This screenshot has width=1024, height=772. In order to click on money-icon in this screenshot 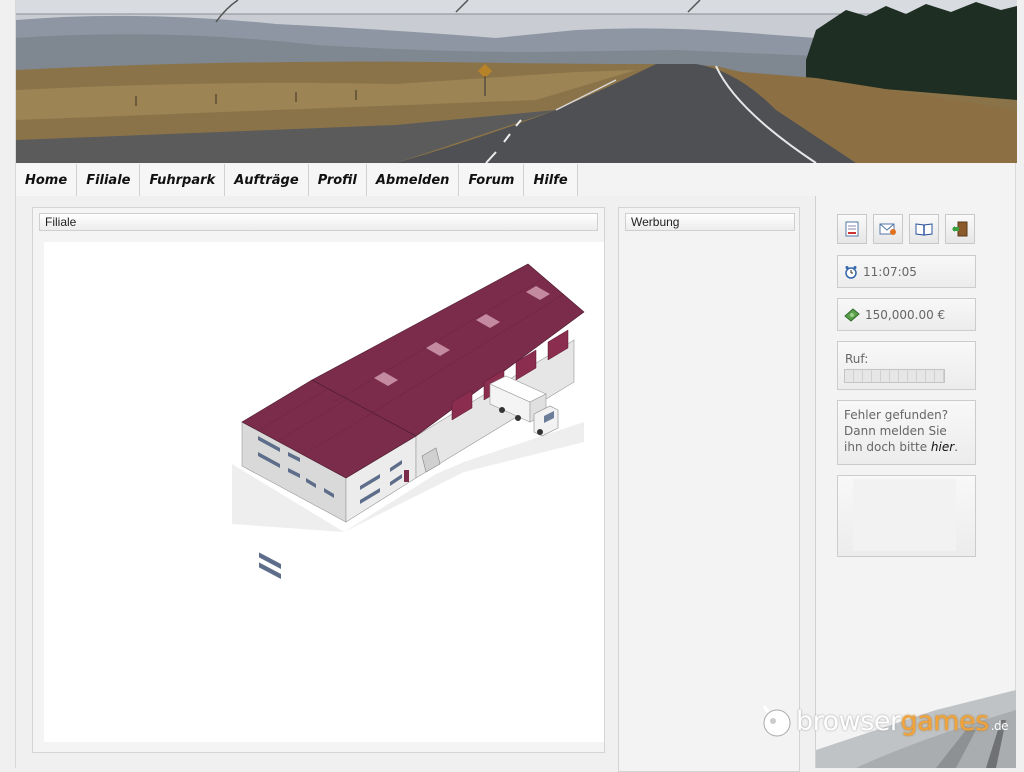, I will do `click(852, 314)`.